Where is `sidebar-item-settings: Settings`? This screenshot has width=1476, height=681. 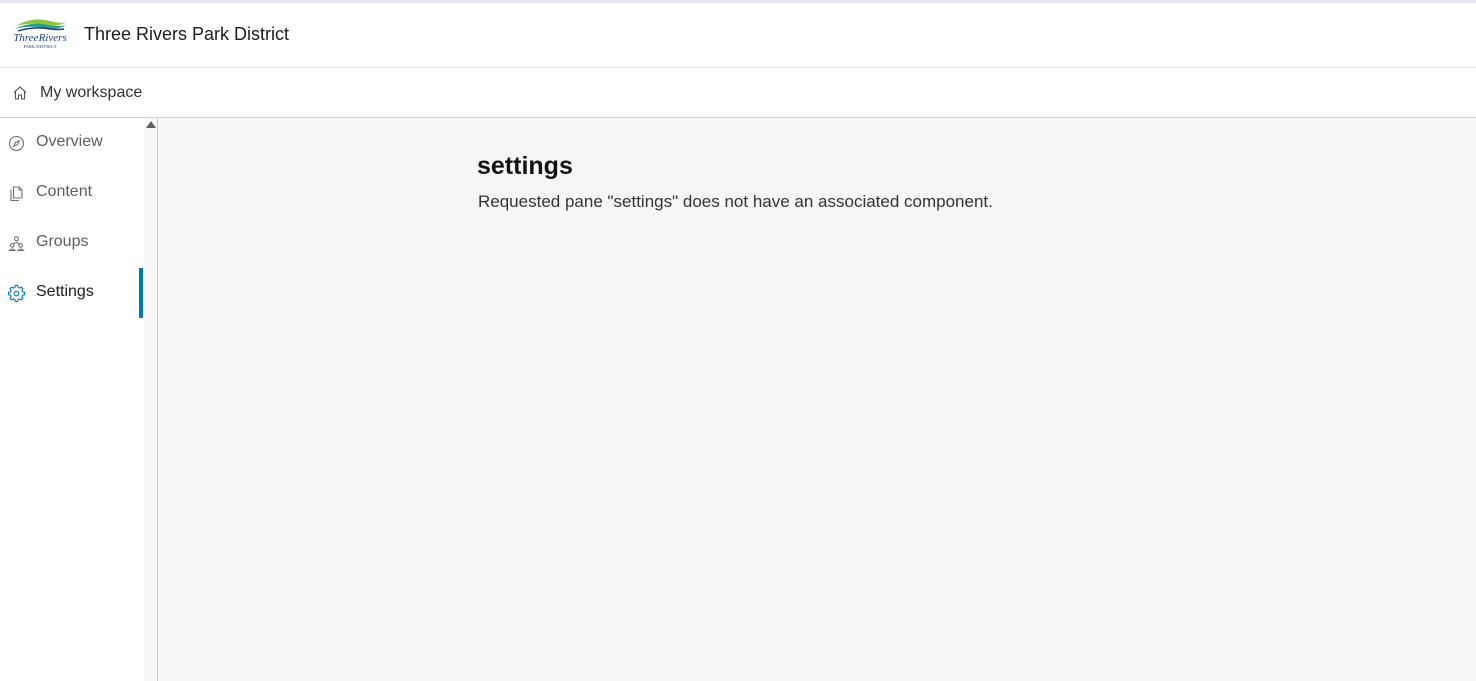 sidebar-item-settings: Settings is located at coordinates (72, 293).